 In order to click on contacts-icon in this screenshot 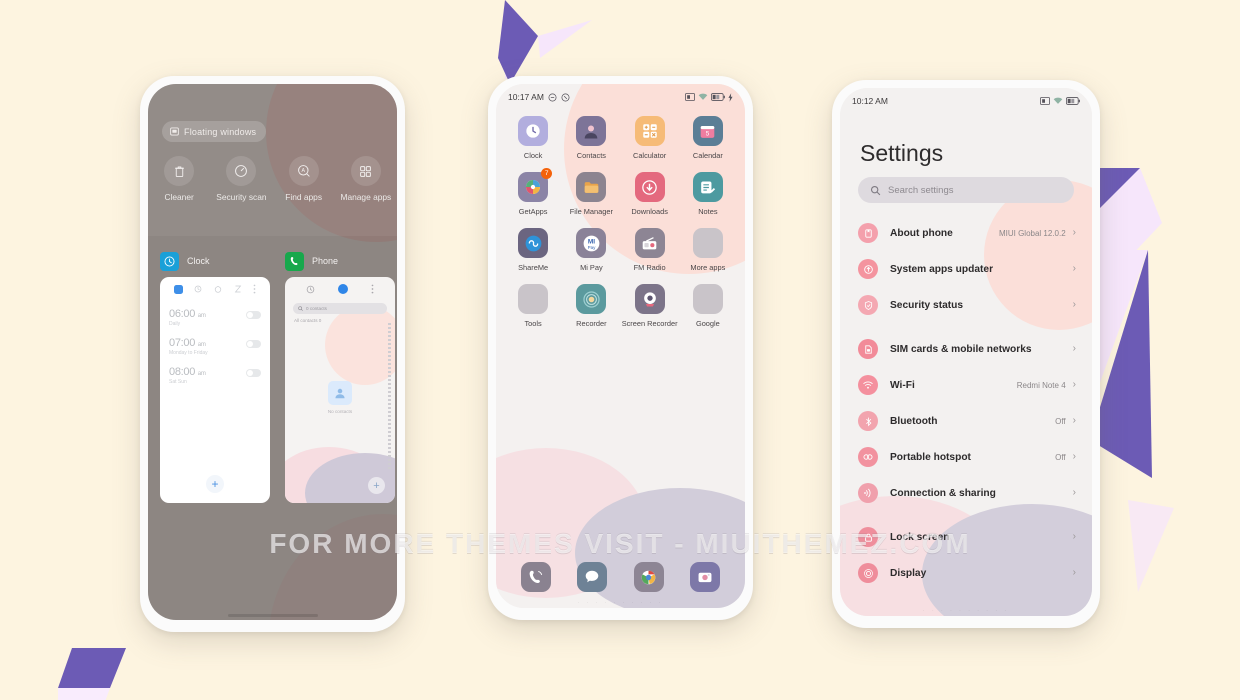, I will do `click(591, 131)`.